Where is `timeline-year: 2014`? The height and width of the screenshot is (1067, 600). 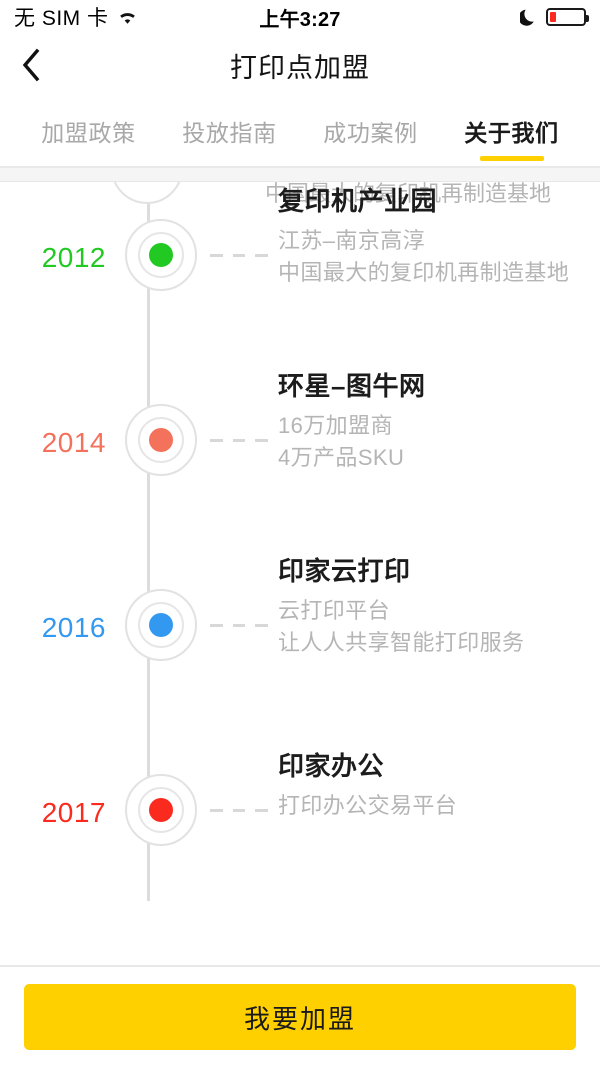
timeline-year: 2014 is located at coordinates (73, 442).